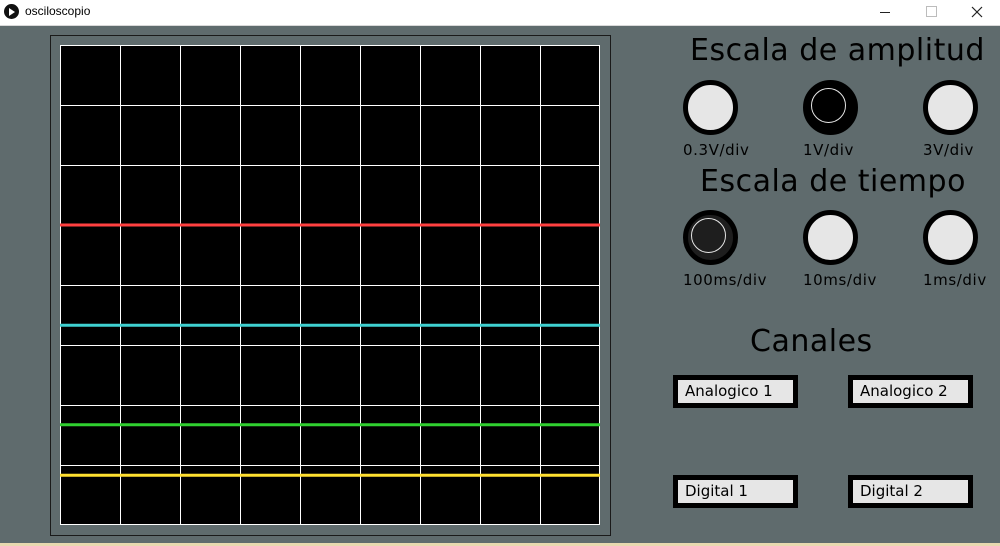  I want to click on amplitude-title: Escala de amplitud, so click(837, 50).